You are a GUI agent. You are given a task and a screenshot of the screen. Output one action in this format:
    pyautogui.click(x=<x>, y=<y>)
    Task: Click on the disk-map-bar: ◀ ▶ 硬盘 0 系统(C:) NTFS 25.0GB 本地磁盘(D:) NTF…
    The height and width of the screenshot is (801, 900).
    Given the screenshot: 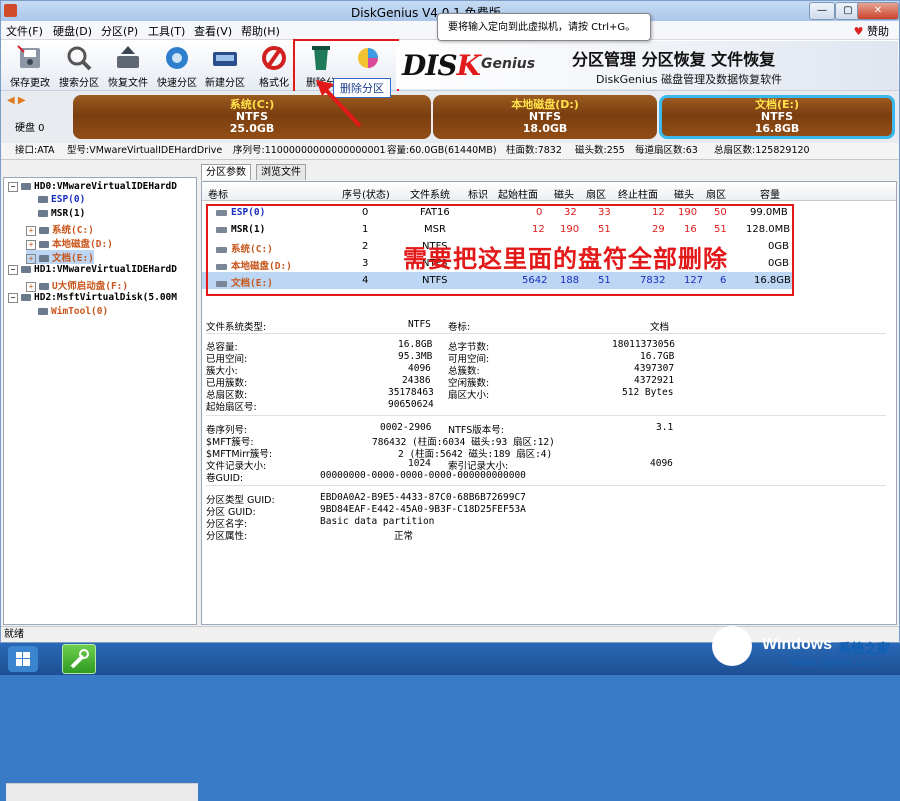 What is the action you would take?
    pyautogui.click(x=450, y=117)
    